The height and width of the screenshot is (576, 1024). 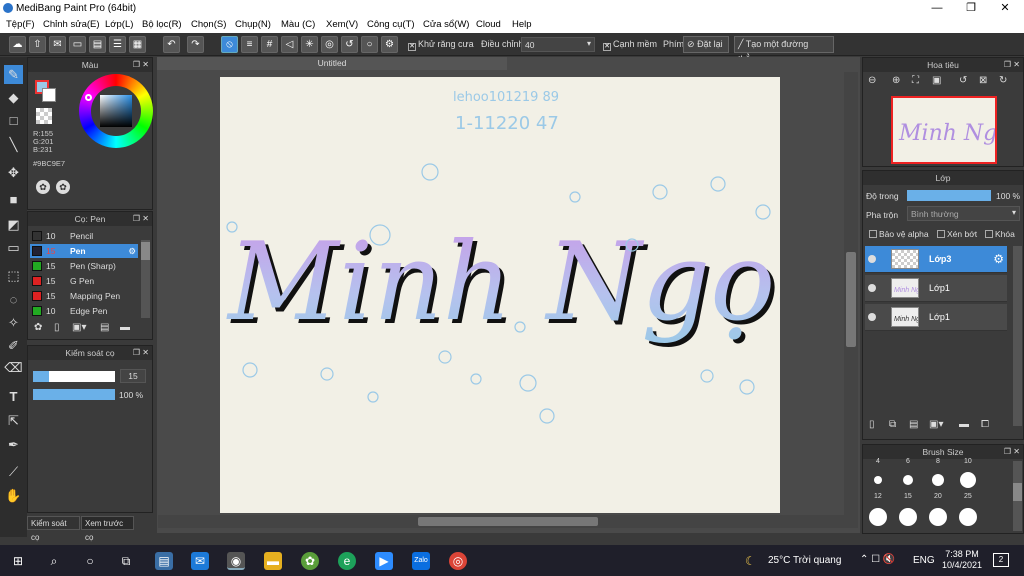 I want to click on menu-layer: Lớp(L), so click(x=119, y=24).